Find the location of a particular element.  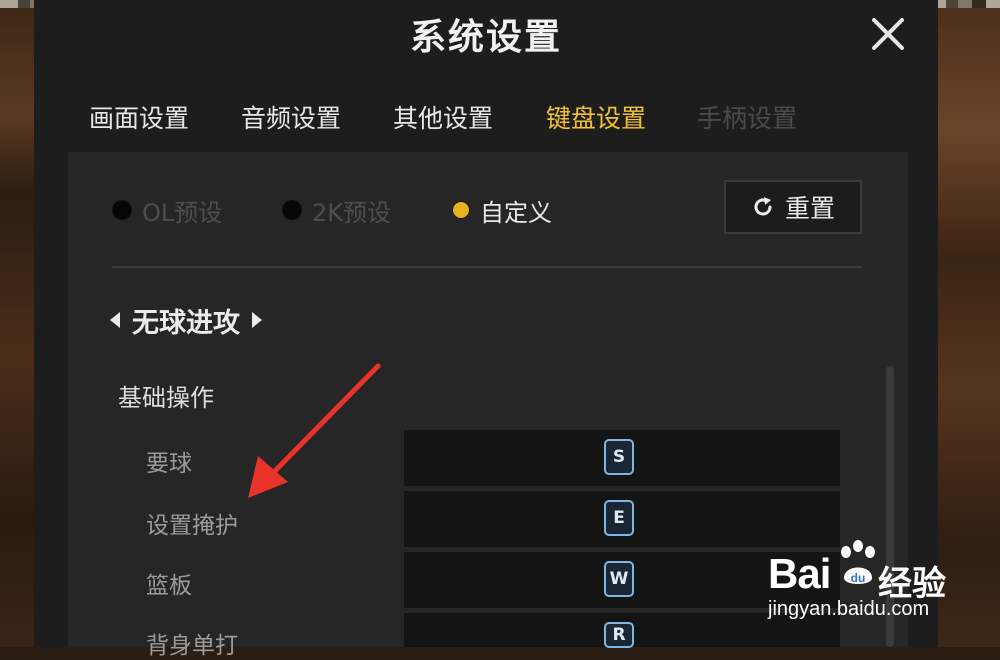

keycap: E is located at coordinates (619, 518).